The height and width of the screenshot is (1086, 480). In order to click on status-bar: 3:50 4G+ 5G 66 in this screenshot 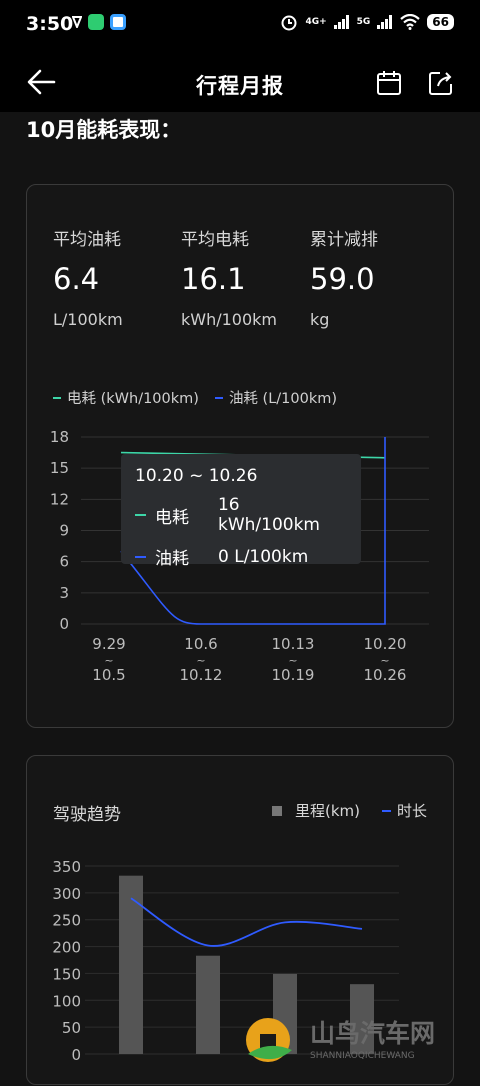, I will do `click(240, 26)`.